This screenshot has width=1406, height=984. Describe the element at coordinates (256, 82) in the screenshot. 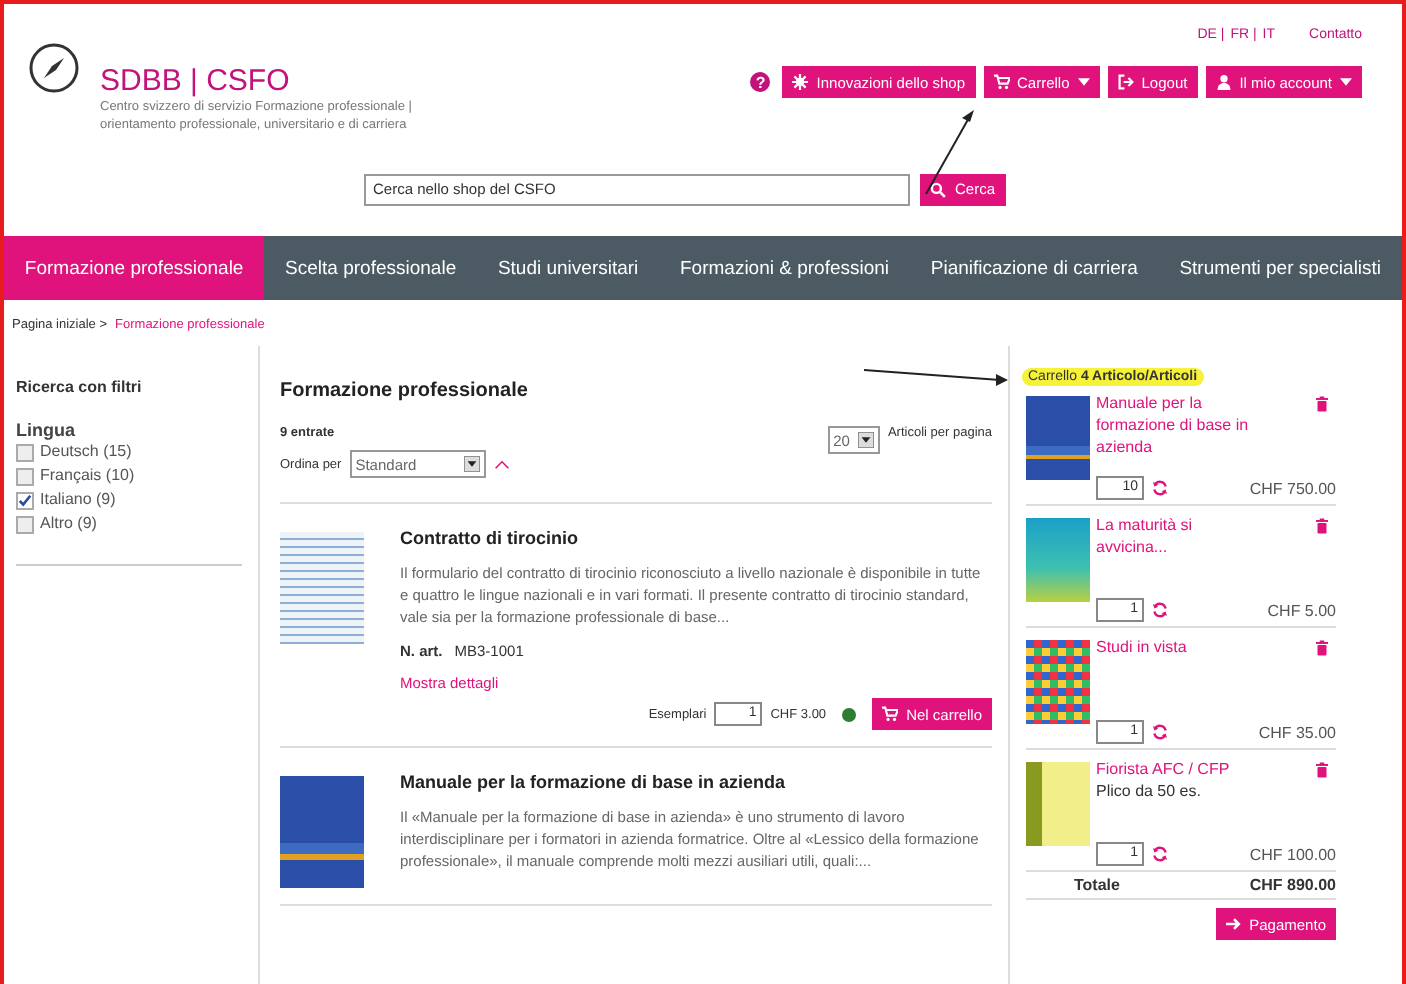

I see `logo-title: SDBB | CSFO` at that location.